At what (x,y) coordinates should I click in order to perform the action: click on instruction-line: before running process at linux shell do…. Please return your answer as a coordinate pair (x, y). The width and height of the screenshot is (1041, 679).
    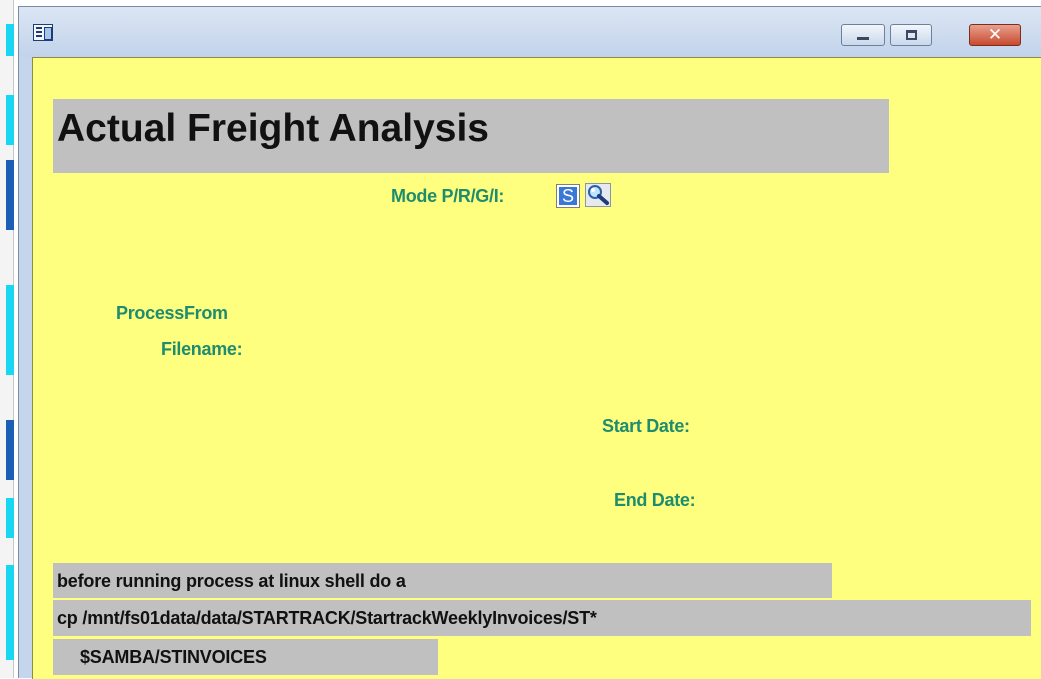
    Looking at the image, I should click on (442, 580).